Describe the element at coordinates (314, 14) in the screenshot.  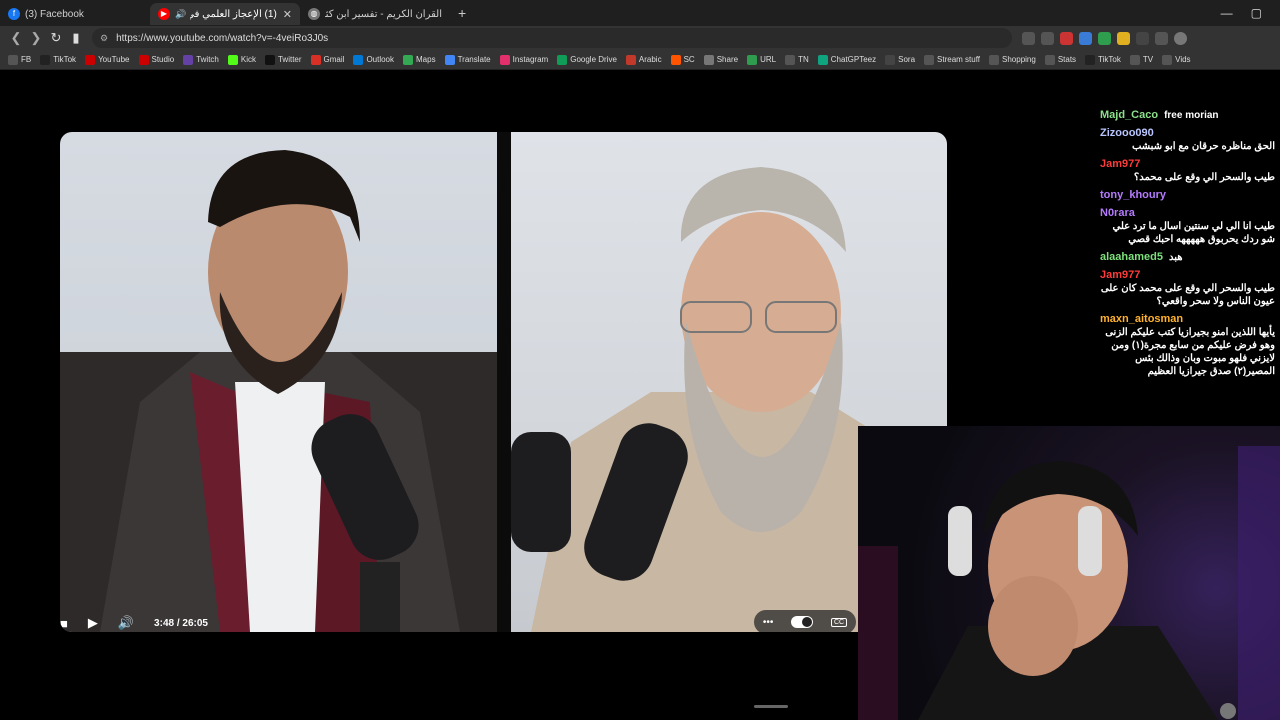
I see `globe-icon: ◍` at that location.